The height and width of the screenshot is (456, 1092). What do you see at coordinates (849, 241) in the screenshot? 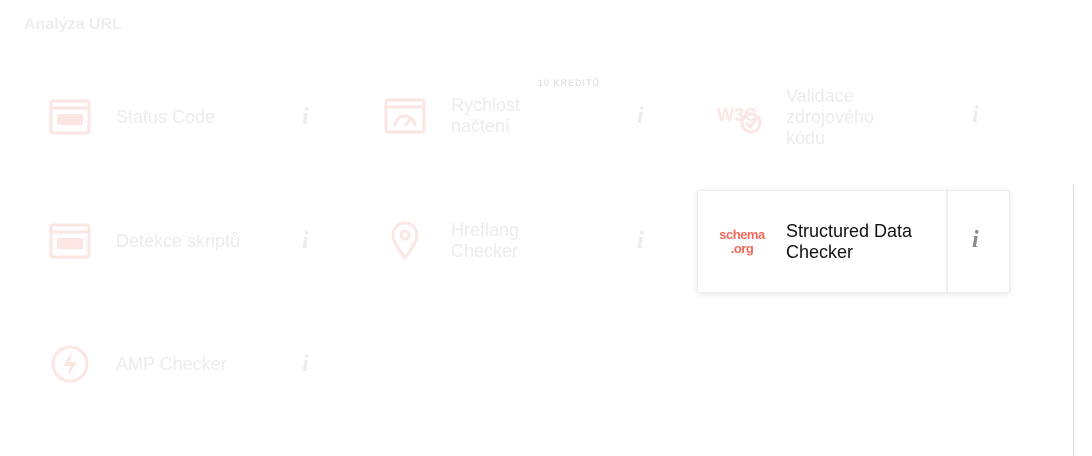
I see `tool-label: Structured Data Checker` at bounding box center [849, 241].